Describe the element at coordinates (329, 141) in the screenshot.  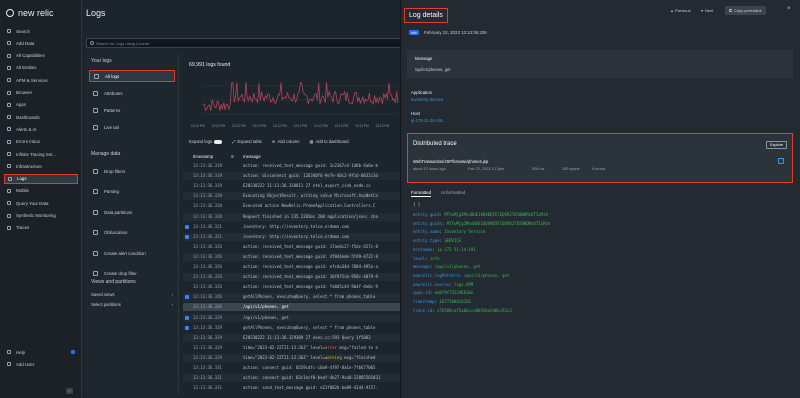
I see `add-to-dashboard-button: ▦ Add to dashboard` at that location.